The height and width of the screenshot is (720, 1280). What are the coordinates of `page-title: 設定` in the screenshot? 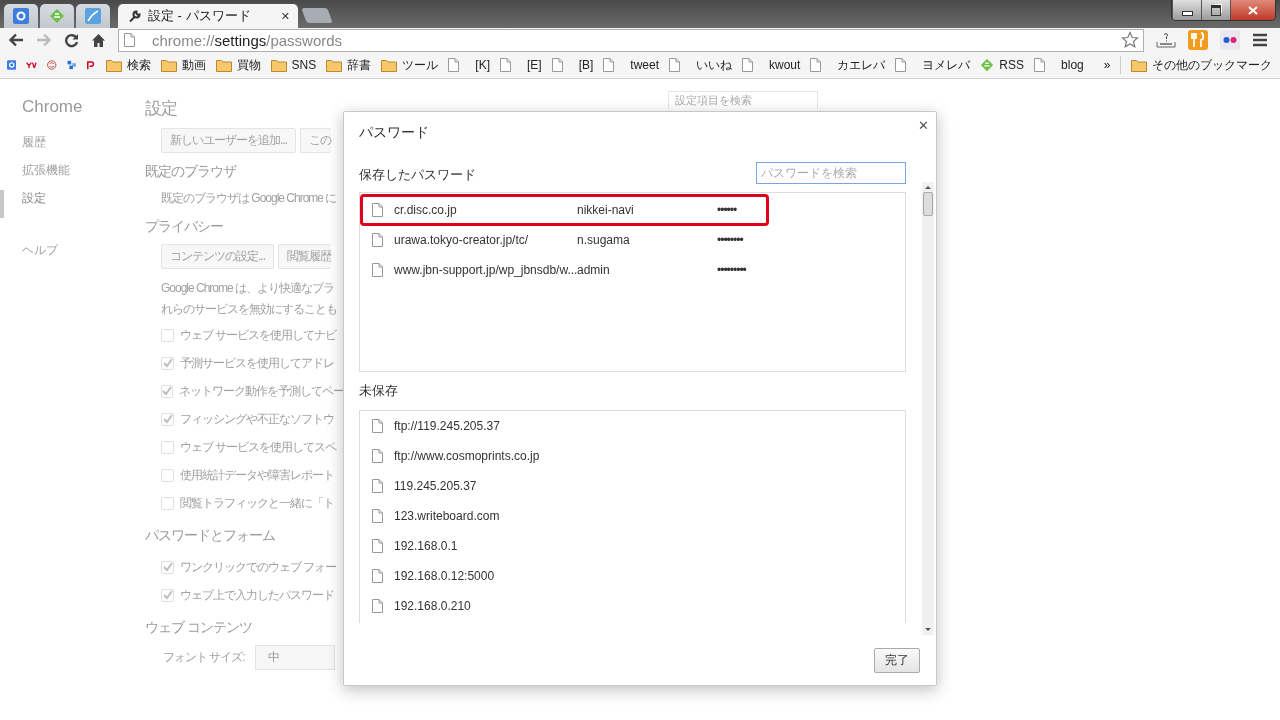 It's located at (161, 109).